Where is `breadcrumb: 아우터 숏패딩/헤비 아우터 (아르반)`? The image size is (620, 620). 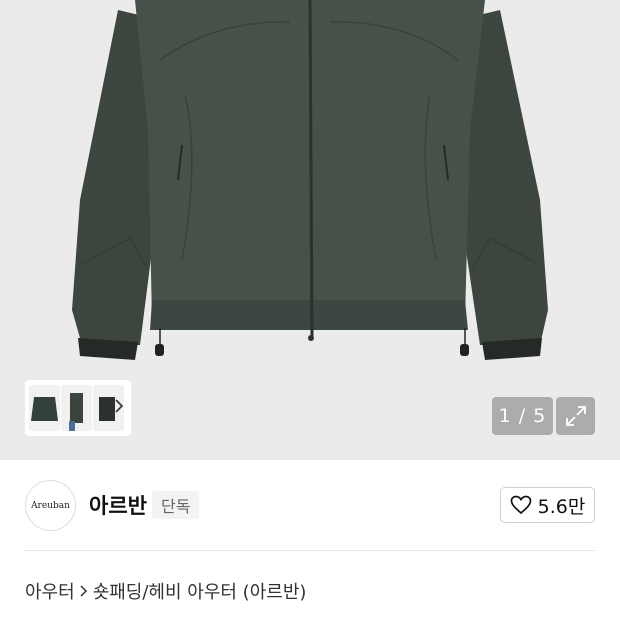 breadcrumb: 아우터 숏패딩/헤비 아우터 (아르반) is located at coordinates (165, 591).